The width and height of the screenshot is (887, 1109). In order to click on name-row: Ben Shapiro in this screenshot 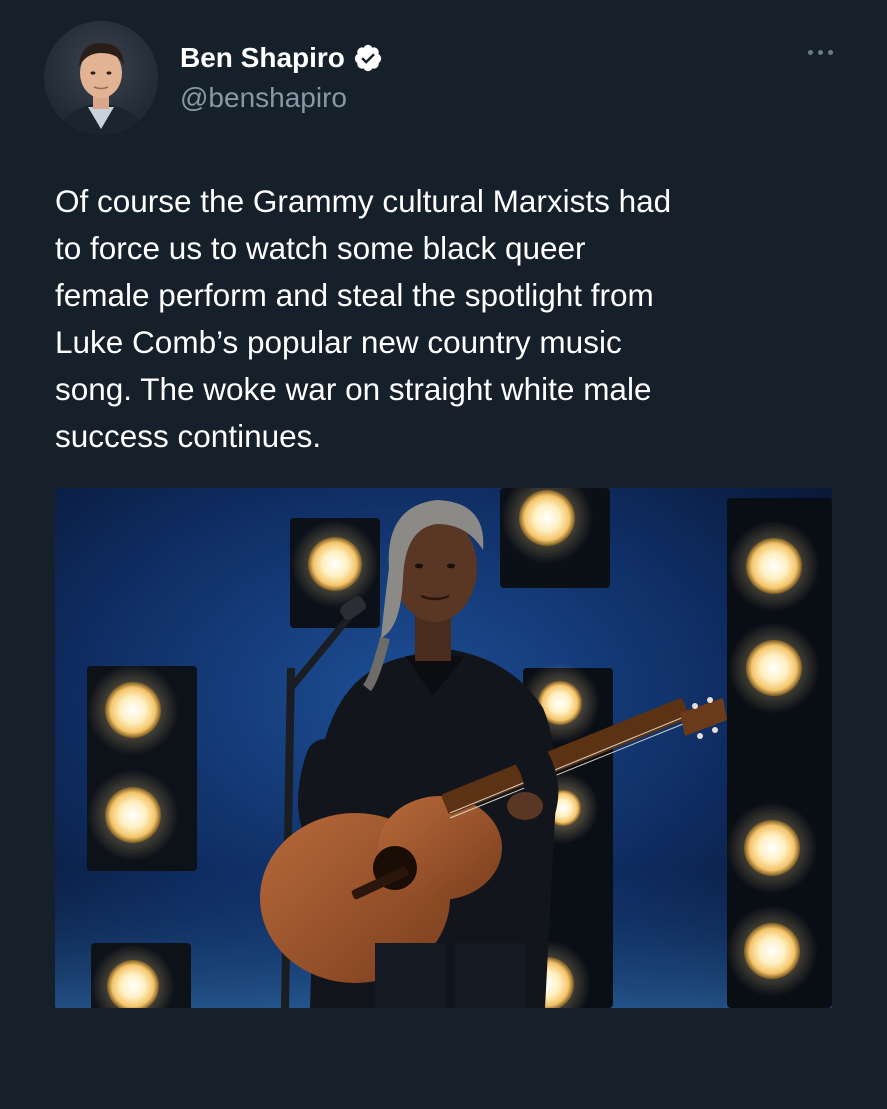, I will do `click(281, 58)`.